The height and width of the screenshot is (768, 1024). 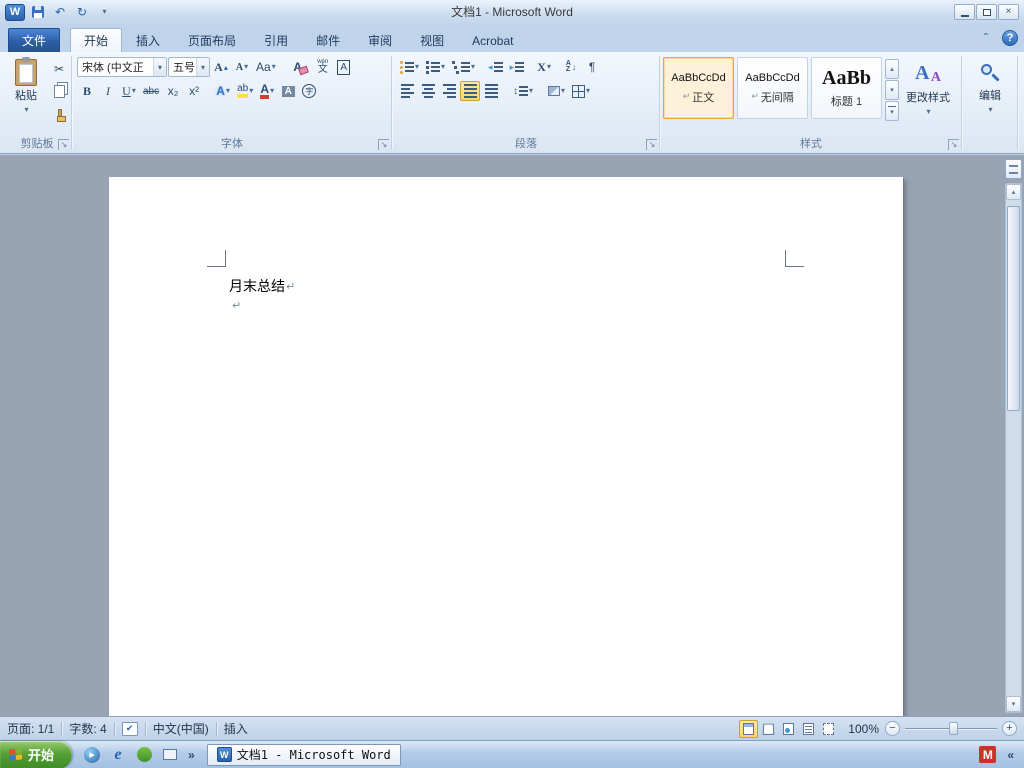 I want to click on taskbar-window-button: W 文档1 - Microsoft Word, so click(x=303, y=754).